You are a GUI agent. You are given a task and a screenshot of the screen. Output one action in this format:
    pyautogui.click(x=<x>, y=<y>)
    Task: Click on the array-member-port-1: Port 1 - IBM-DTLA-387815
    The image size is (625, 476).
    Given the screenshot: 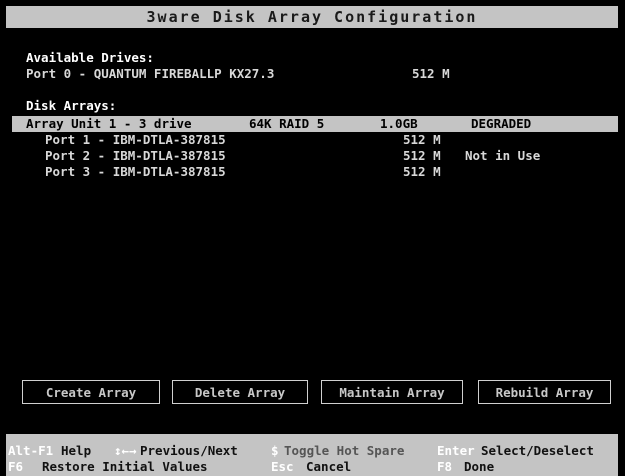 What is the action you would take?
    pyautogui.click(x=135, y=139)
    